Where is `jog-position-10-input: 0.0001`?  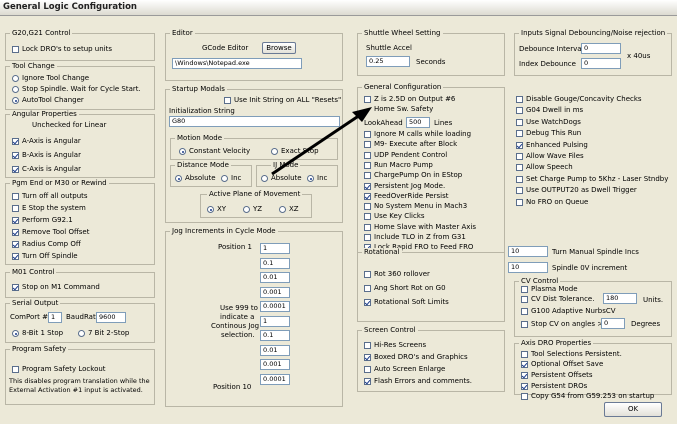 jog-position-10-input: 0.0001 is located at coordinates (275, 379).